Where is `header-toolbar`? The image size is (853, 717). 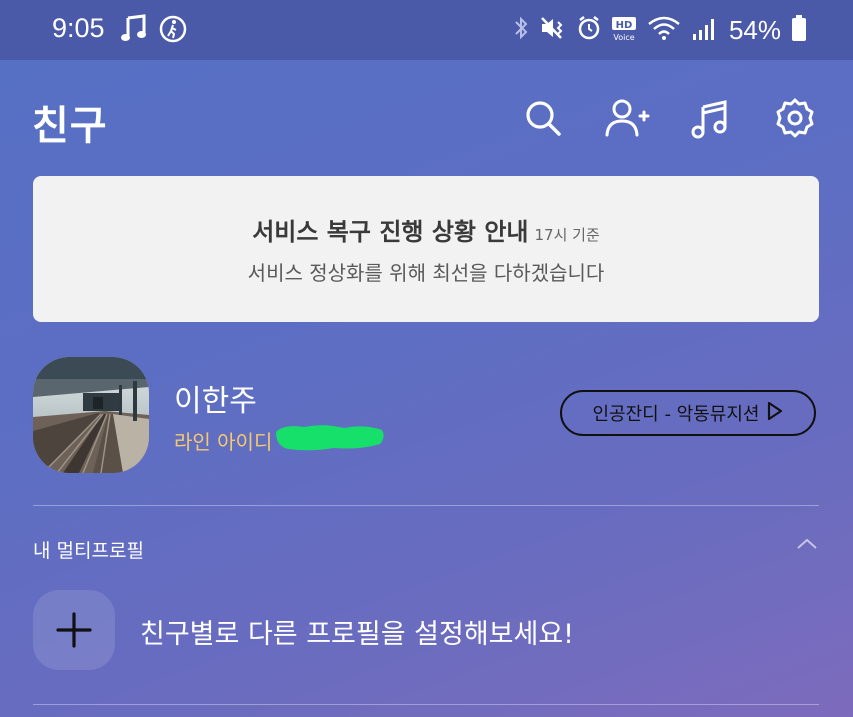
header-toolbar is located at coordinates (670, 118).